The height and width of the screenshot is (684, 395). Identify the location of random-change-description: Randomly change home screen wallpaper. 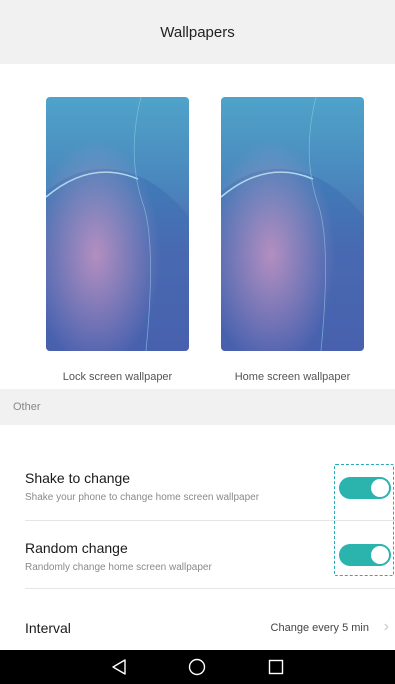
(118, 567).